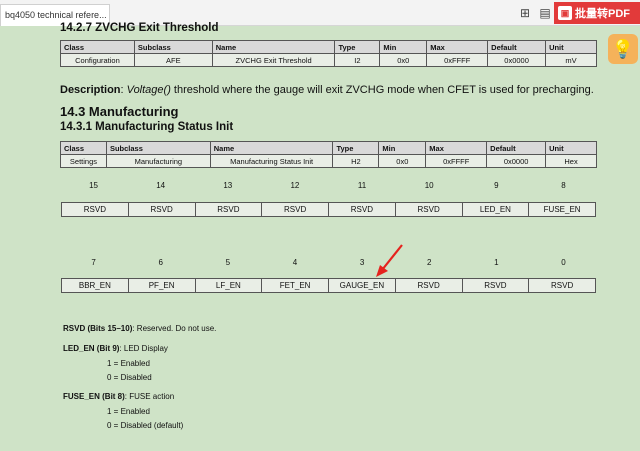  What do you see at coordinates (173, 60) in the screenshot?
I see `table-cell: AFE` at bounding box center [173, 60].